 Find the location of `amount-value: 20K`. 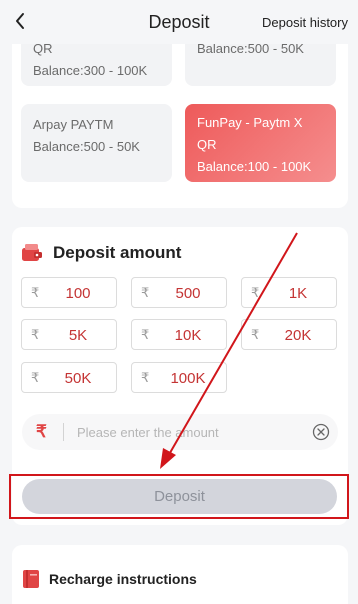

amount-value: 20K is located at coordinates (298, 335).